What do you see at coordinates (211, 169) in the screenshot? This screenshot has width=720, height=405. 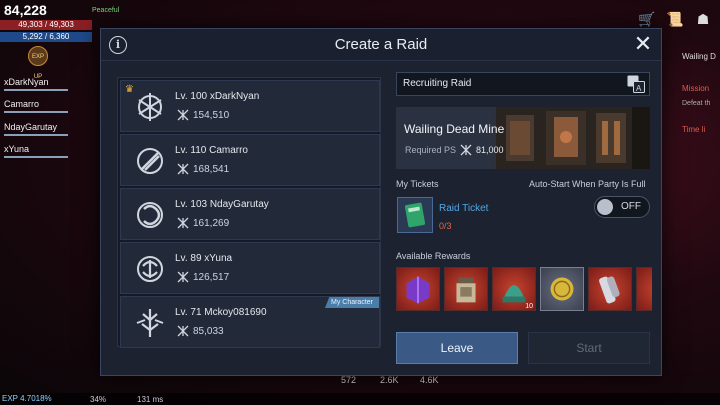 I see `member-power-value: 168,541` at bounding box center [211, 169].